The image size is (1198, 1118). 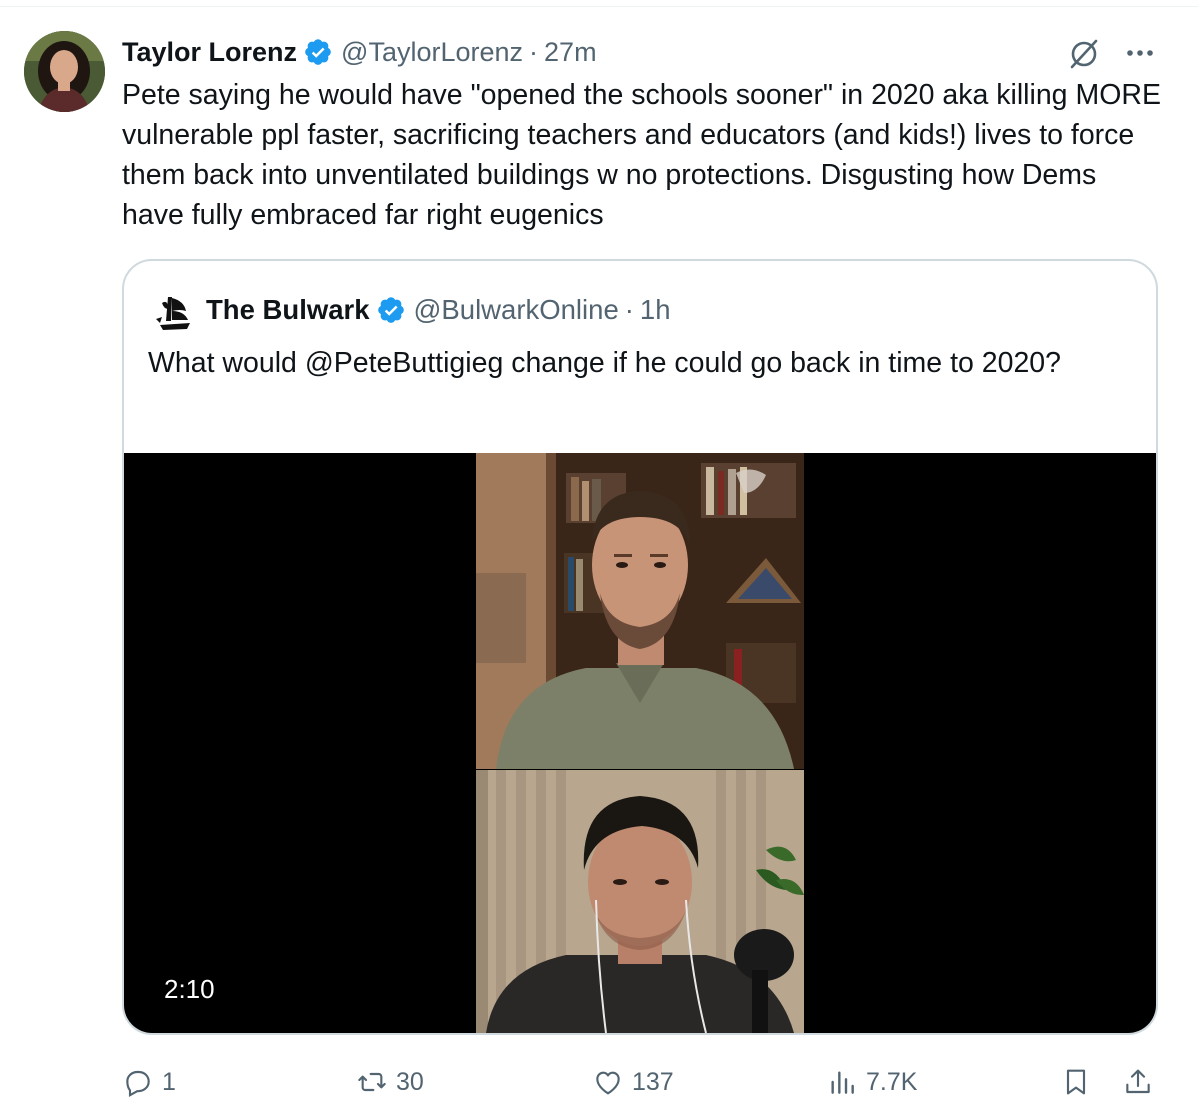 I want to click on like-icon, so click(x=608, y=1083).